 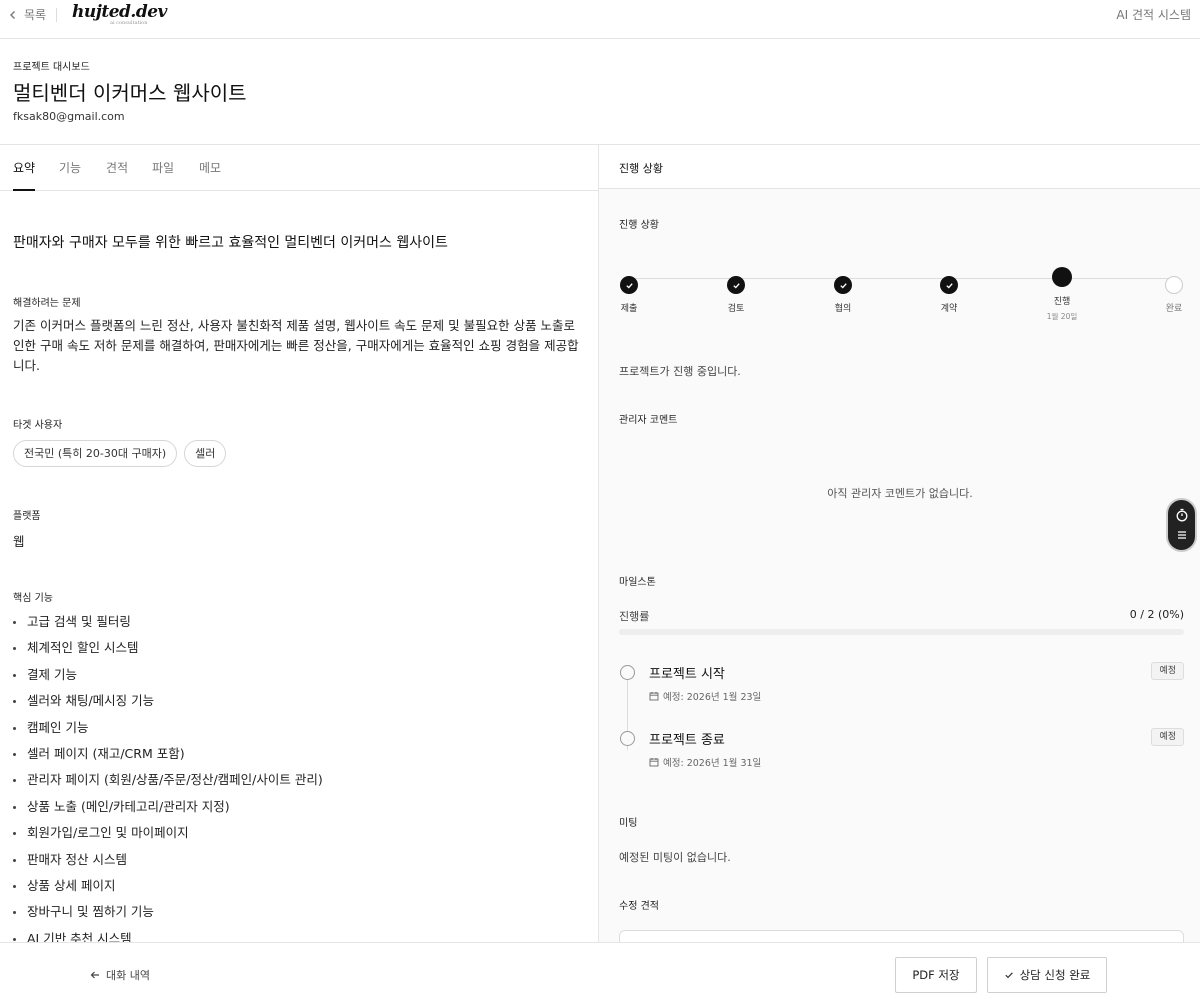 I want to click on back-label: 목록, so click(x=35, y=15).